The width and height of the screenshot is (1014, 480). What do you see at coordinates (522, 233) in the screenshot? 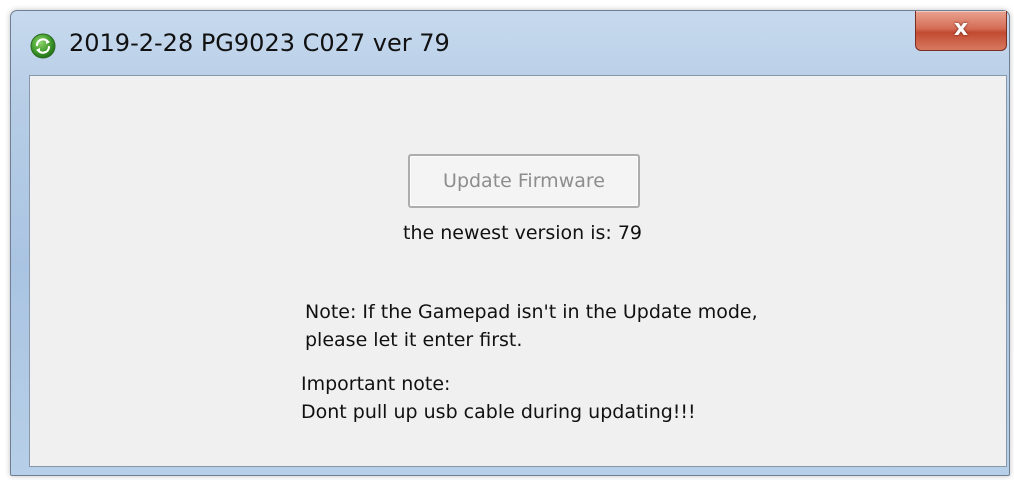
I see `newest-version-label: the newest version is: 79` at bounding box center [522, 233].